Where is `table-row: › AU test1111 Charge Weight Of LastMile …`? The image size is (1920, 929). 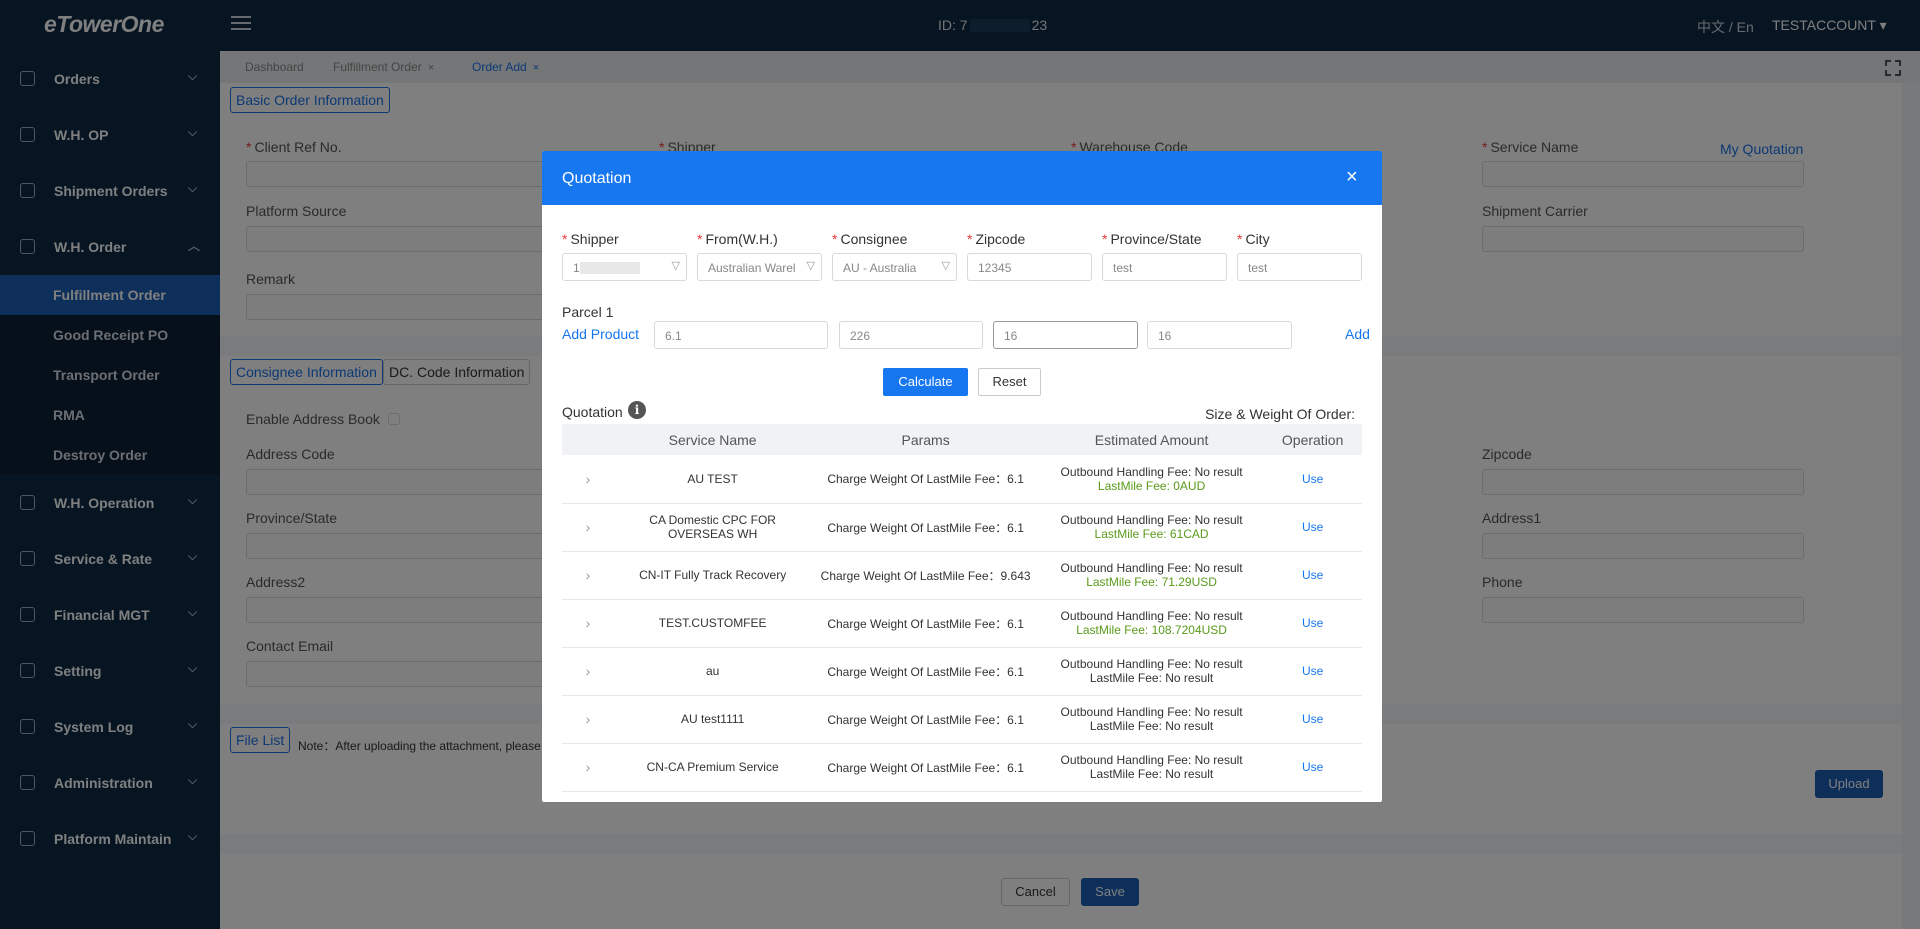
table-row: › AU test1111 Charge Weight Of LastMile … is located at coordinates (962, 719).